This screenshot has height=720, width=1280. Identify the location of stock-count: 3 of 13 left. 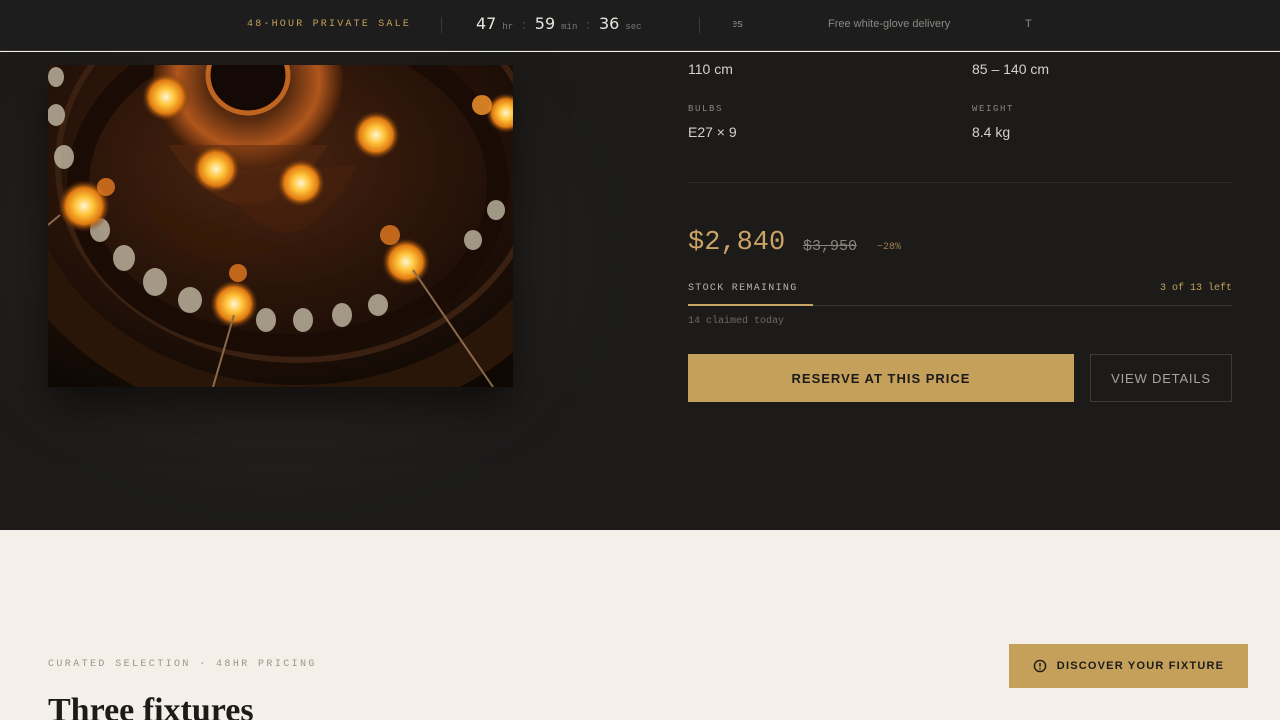
(1195, 288).